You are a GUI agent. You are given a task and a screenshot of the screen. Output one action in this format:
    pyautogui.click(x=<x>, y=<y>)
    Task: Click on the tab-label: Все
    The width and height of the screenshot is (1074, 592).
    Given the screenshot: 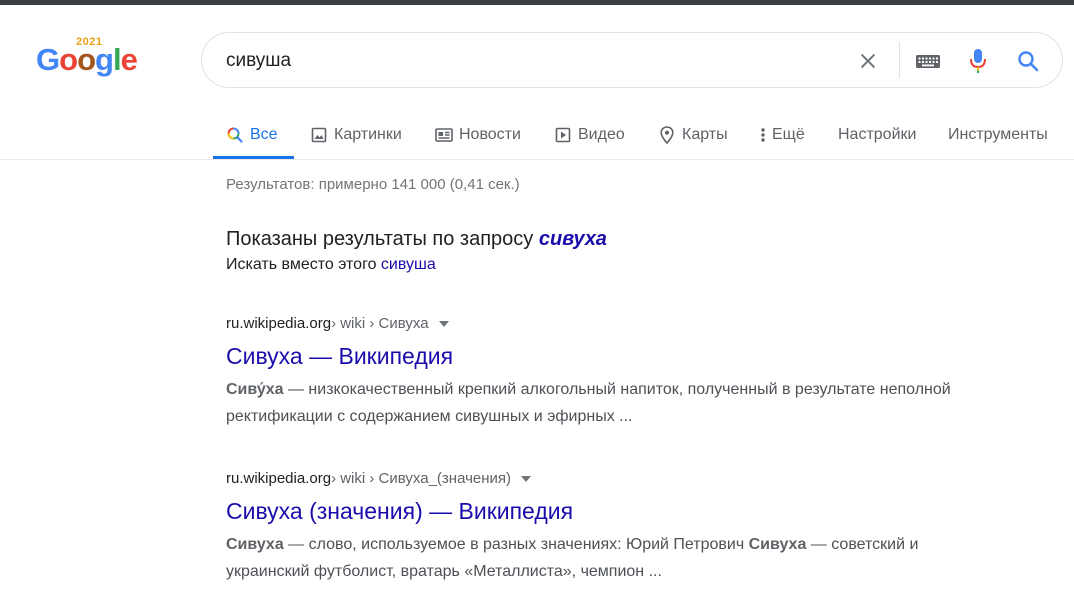 What is the action you would take?
    pyautogui.click(x=264, y=134)
    